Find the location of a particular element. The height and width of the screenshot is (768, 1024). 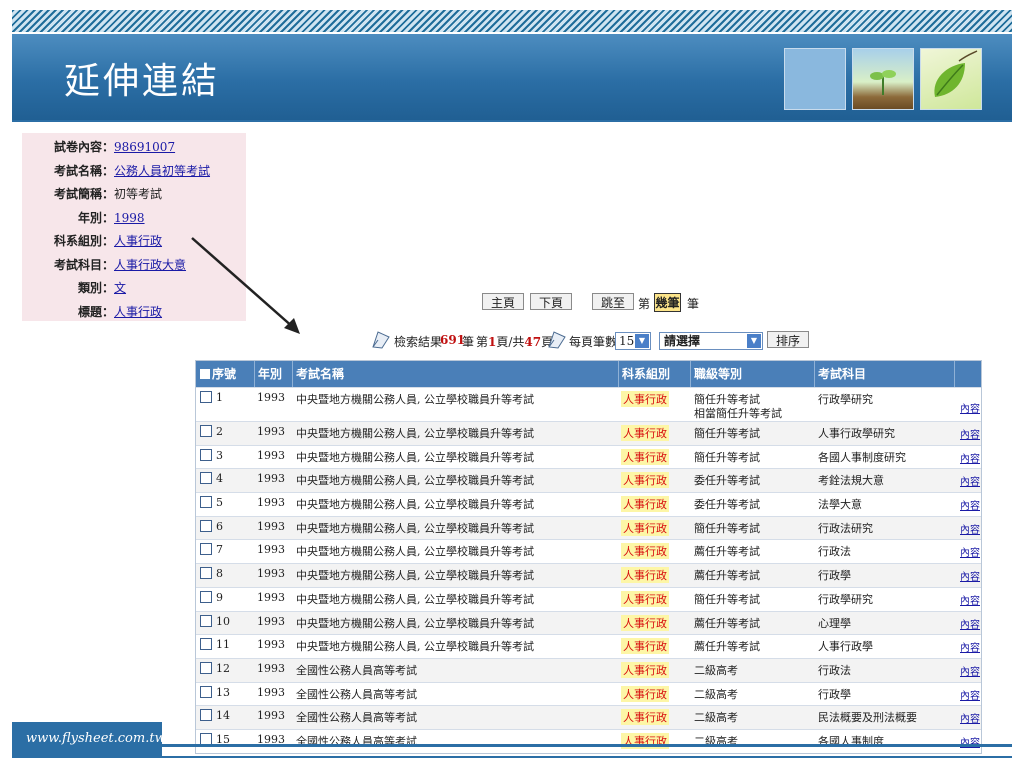

info-value-link: 98691007 is located at coordinates (144, 147).